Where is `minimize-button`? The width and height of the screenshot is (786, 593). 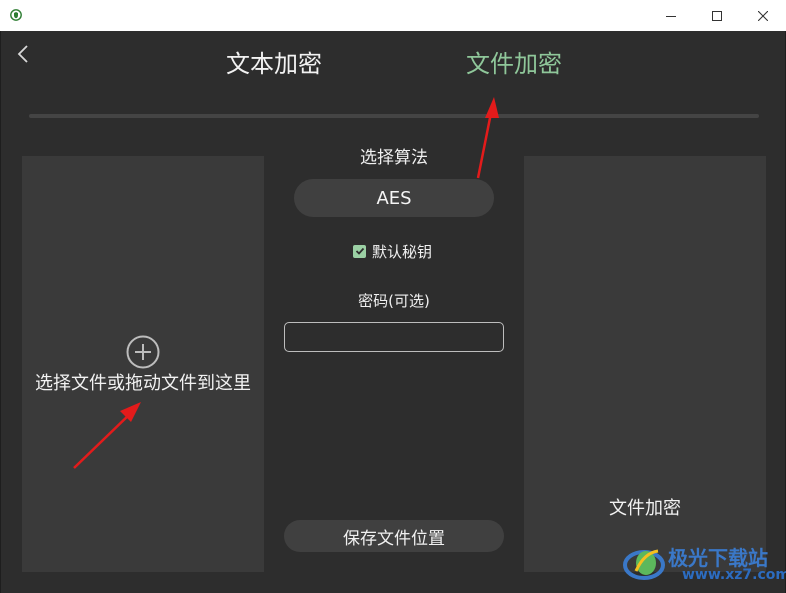 minimize-button is located at coordinates (671, 15).